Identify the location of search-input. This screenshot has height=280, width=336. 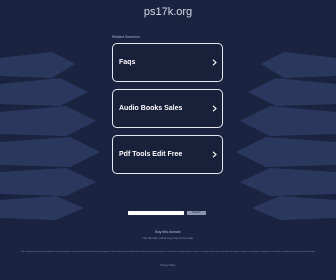
(156, 213).